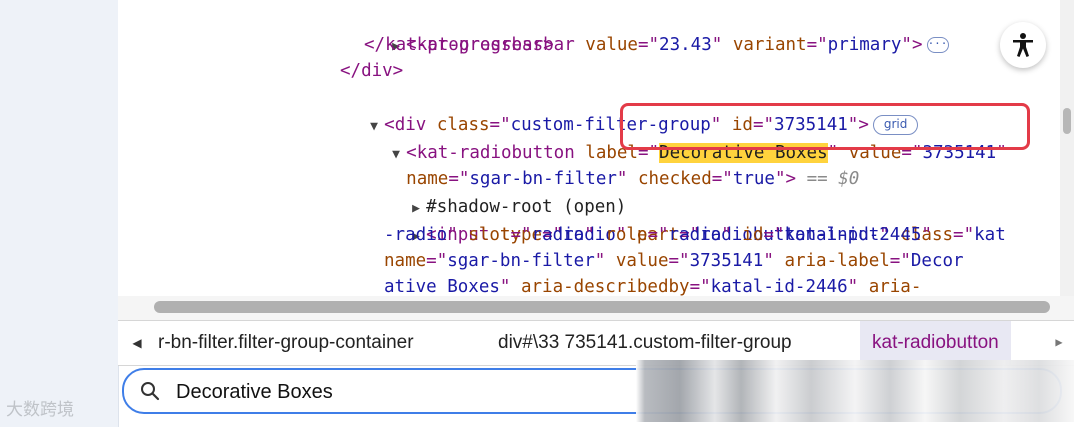 The image size is (1074, 427). Describe the element at coordinates (864, 45) in the screenshot. I see `token-val: primary` at that location.